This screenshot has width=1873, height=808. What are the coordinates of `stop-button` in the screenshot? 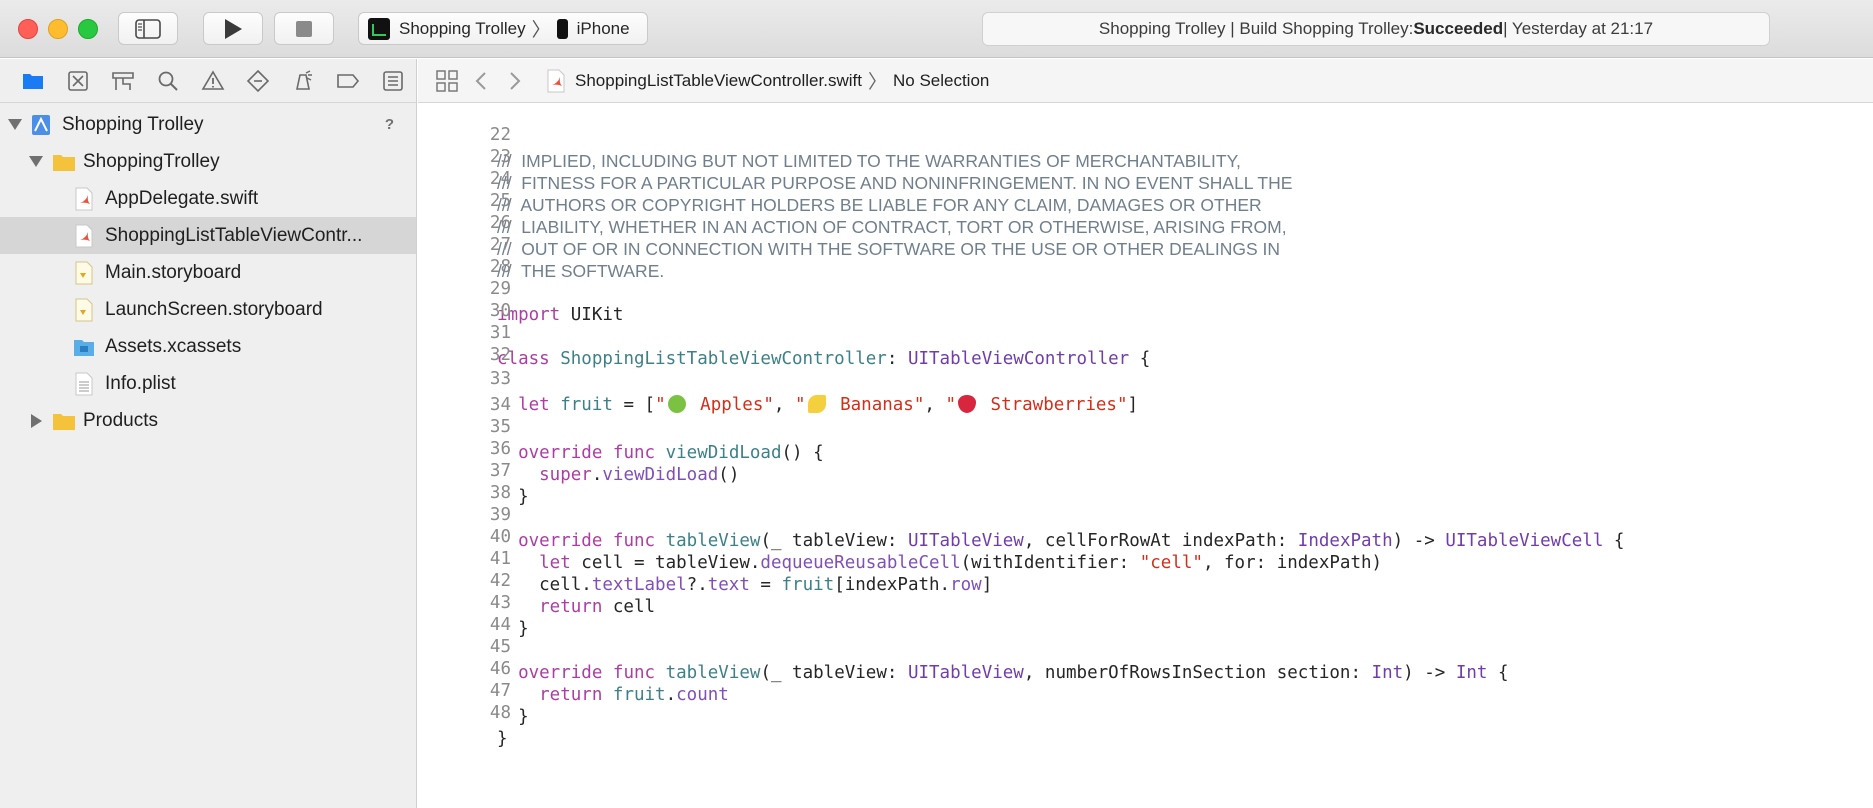 It's located at (304, 28).